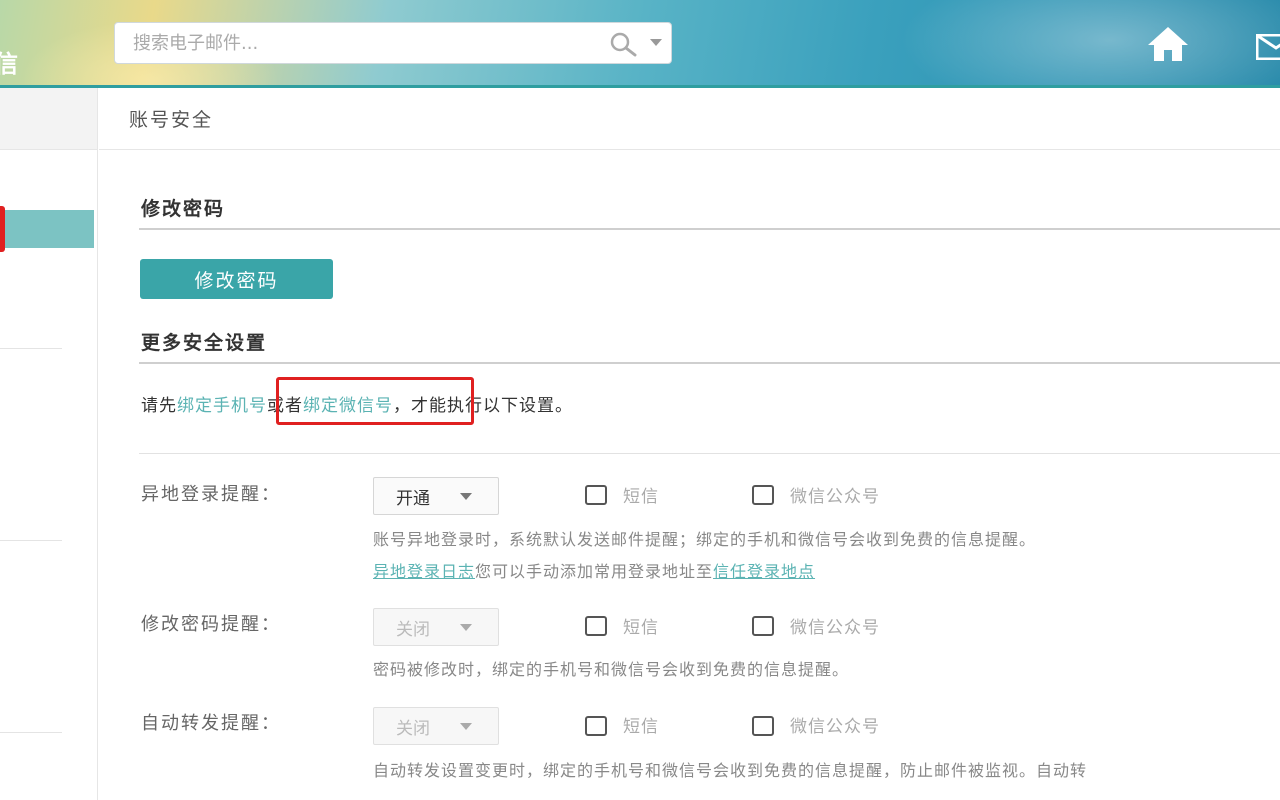 The image size is (1280, 800). I want to click on select-value: 开通, so click(413, 498).